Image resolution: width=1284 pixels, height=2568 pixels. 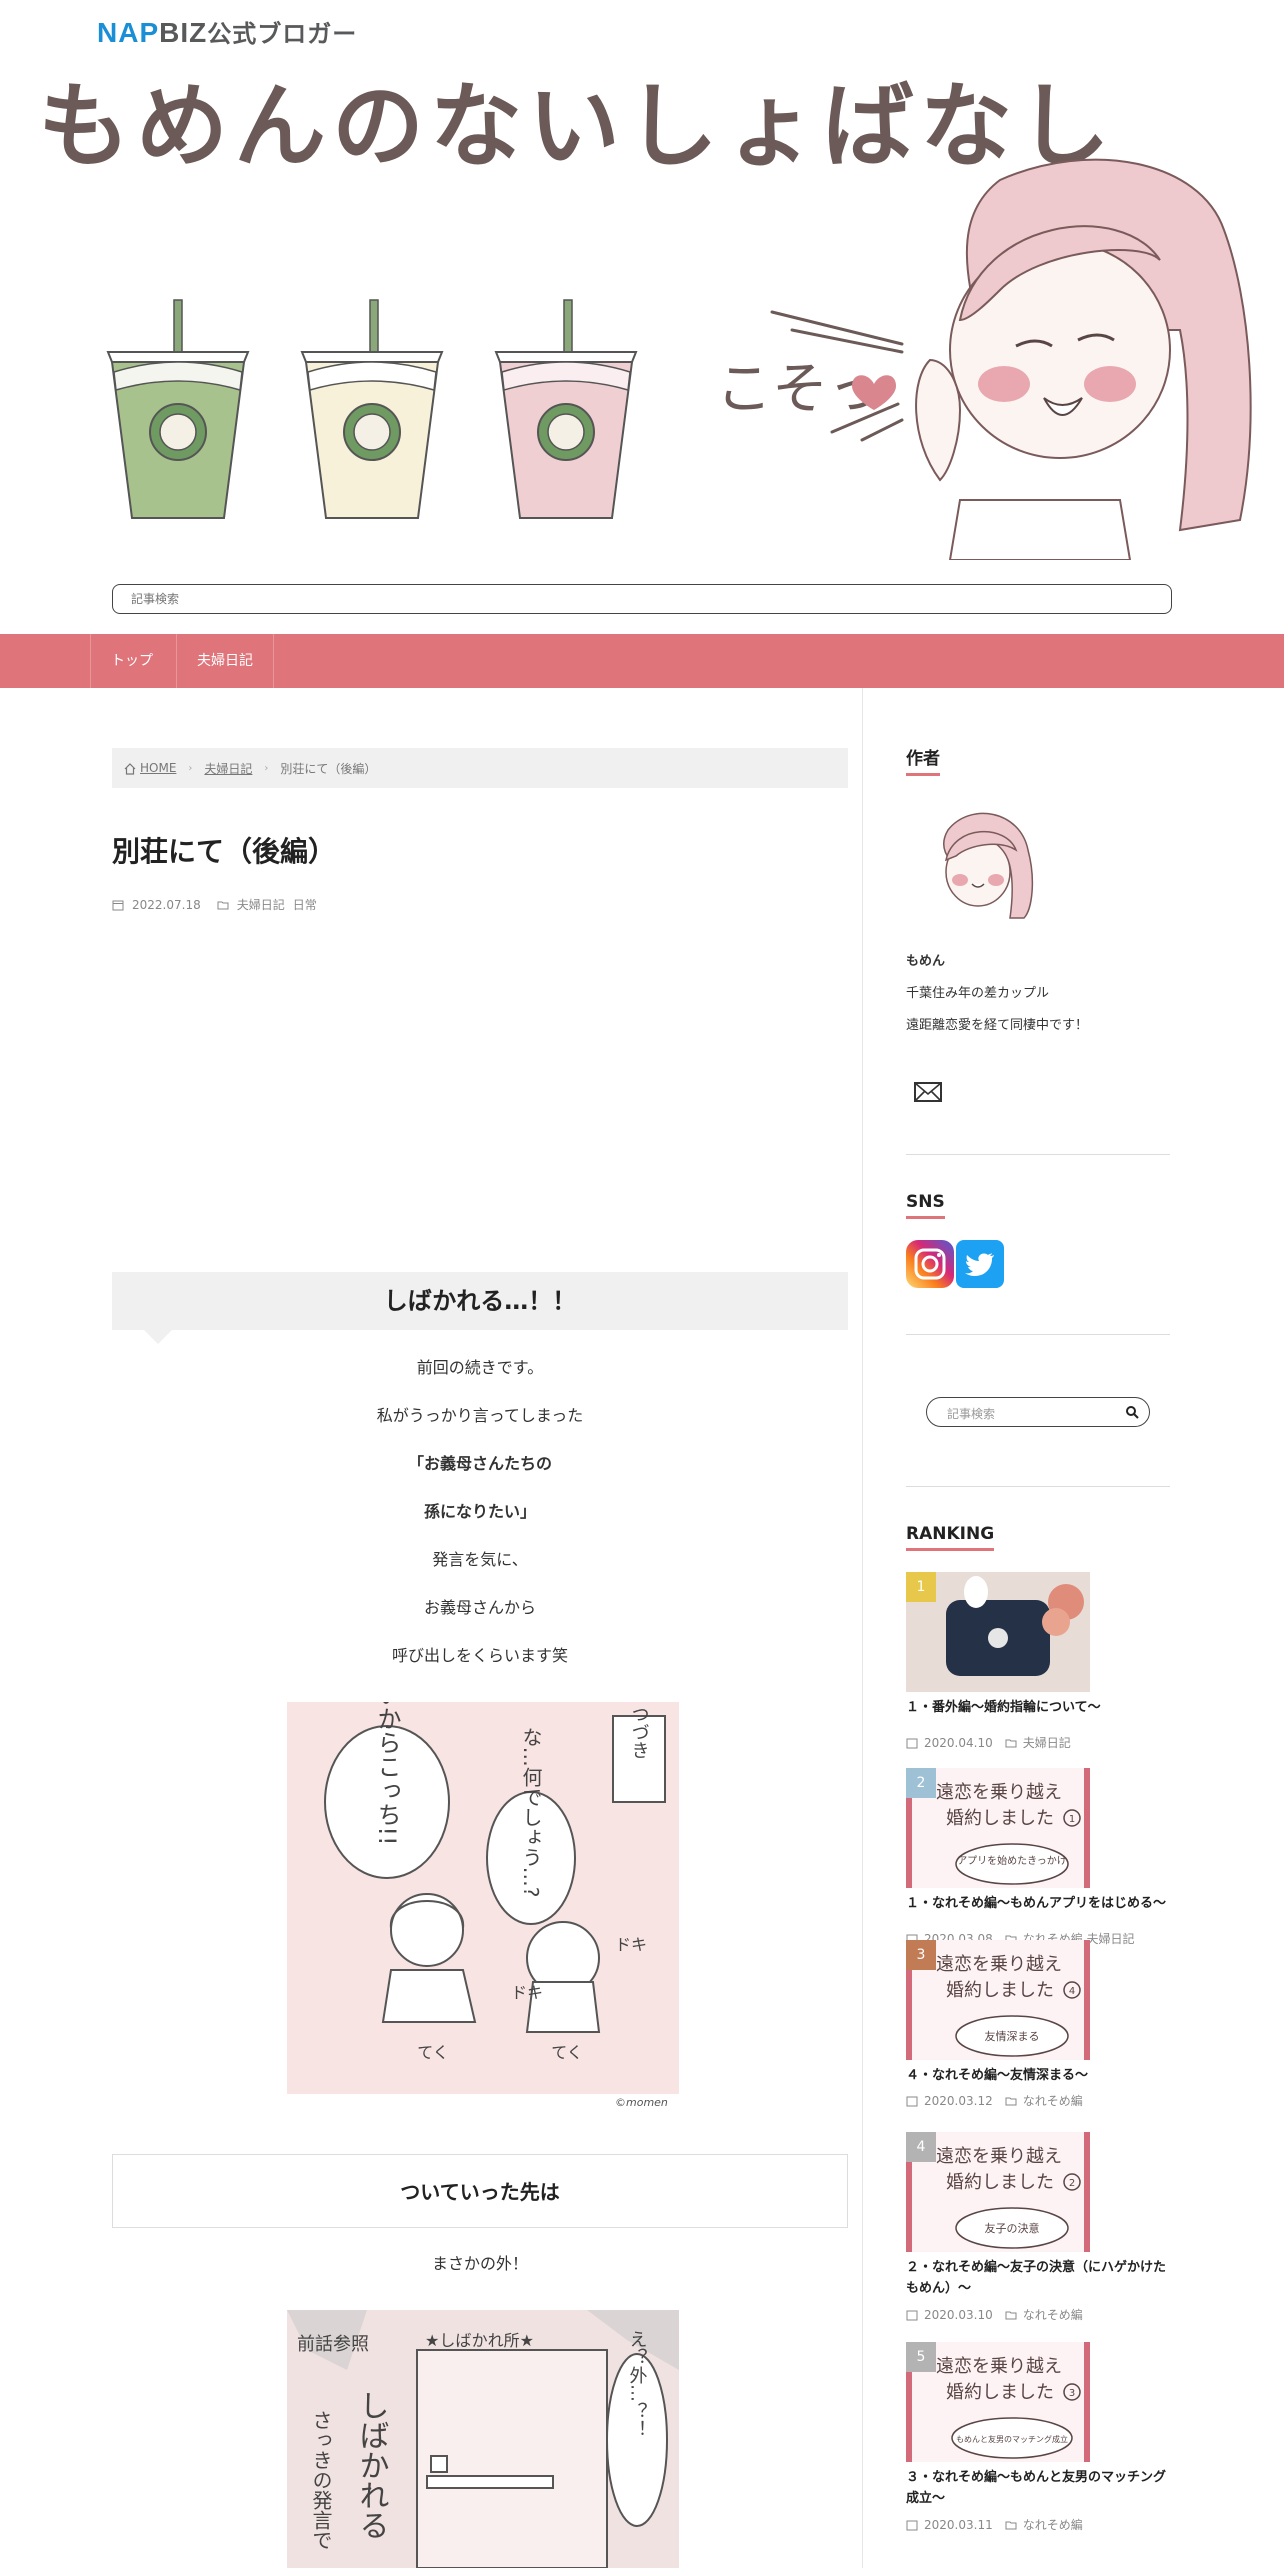 What do you see at coordinates (479, 1655) in the screenshot?
I see `post-paragraph: 呼び出しをくらいます笑` at bounding box center [479, 1655].